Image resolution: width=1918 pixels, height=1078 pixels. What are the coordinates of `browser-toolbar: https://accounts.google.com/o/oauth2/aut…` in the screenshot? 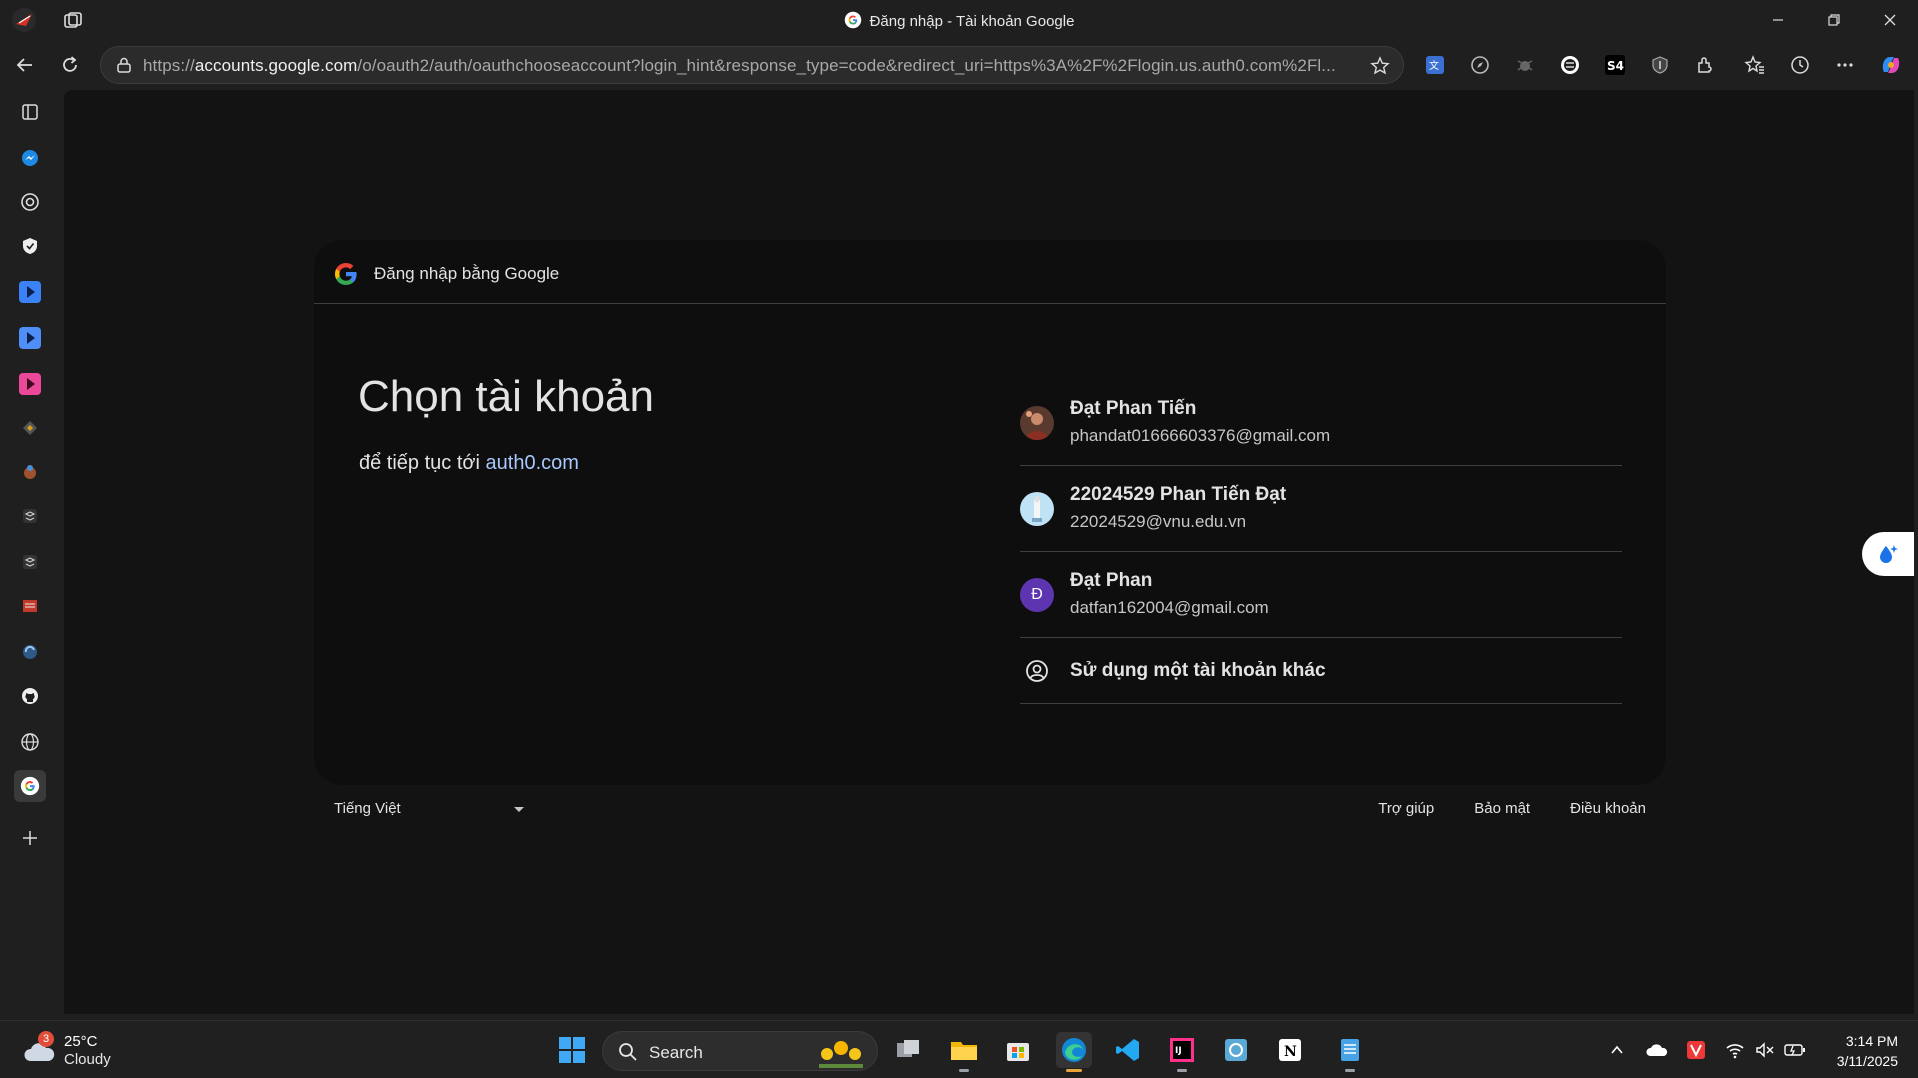 It's located at (959, 65).